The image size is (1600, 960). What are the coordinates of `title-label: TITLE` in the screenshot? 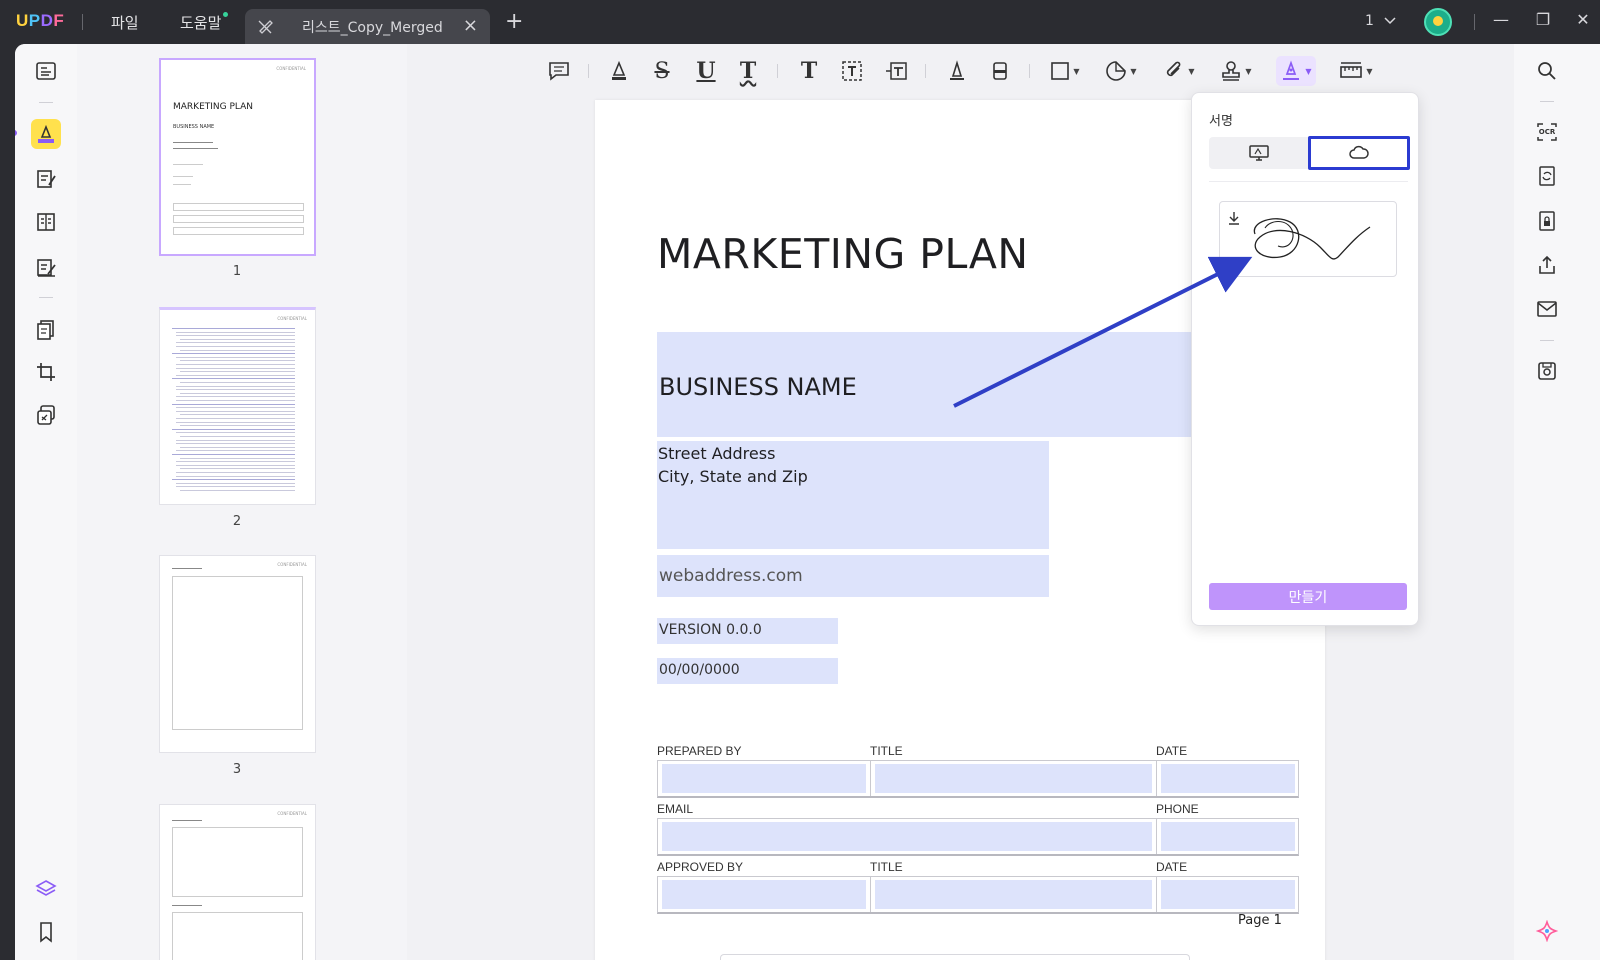 It's located at (886, 867).